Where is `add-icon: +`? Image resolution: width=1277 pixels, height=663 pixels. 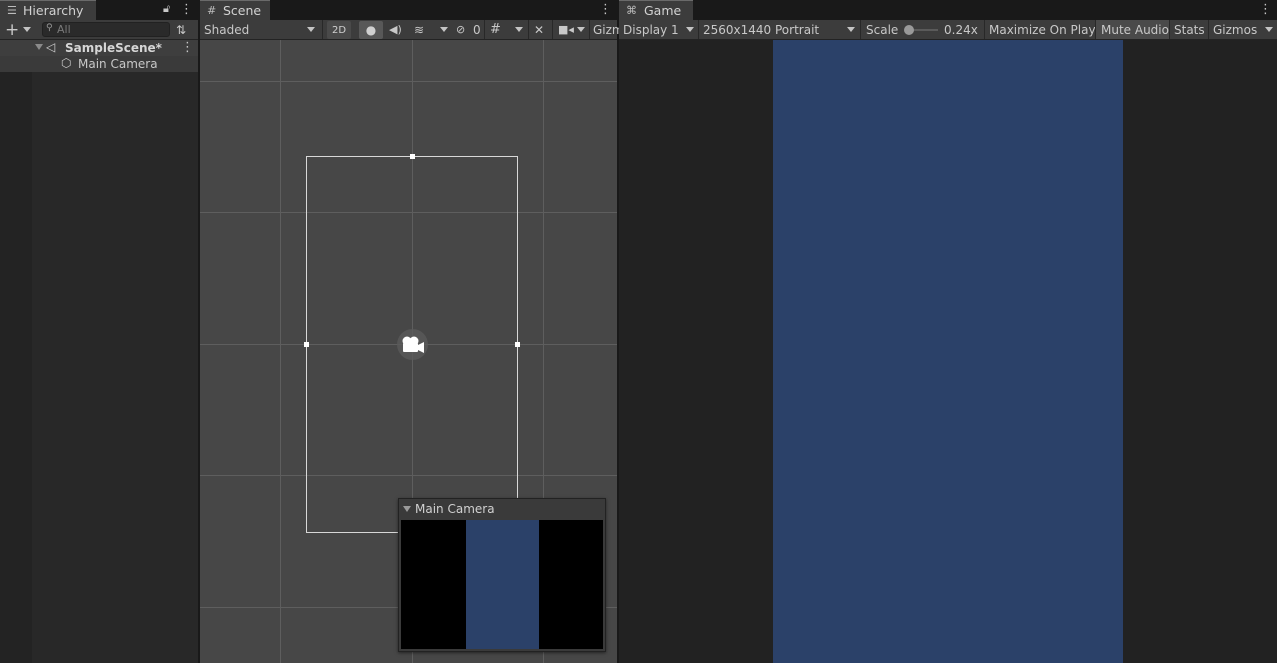
add-icon: + is located at coordinates (12, 30).